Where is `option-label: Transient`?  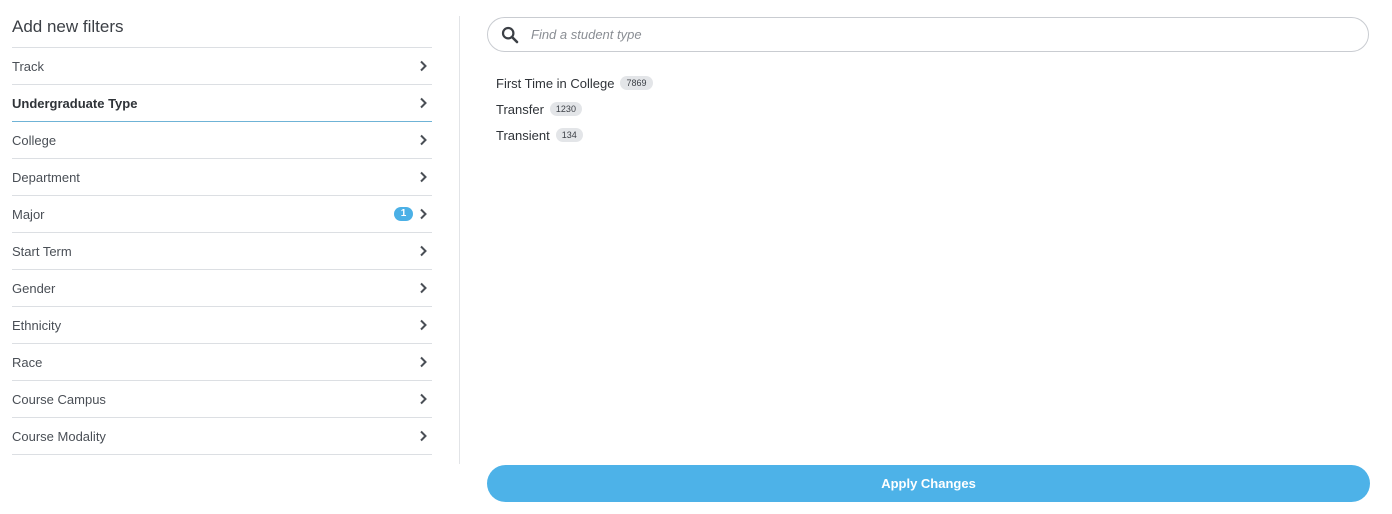 option-label: Transient is located at coordinates (523, 135).